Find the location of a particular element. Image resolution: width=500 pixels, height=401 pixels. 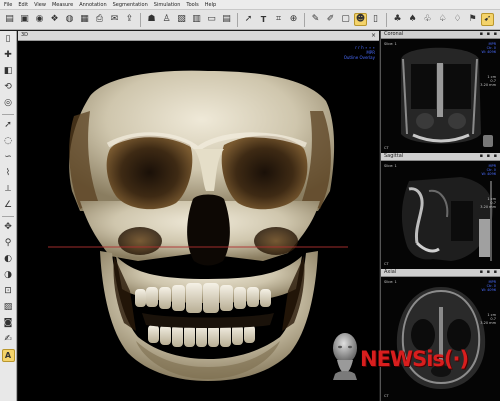

axial-panel-header: Axial ▪ ▪ ▪ is located at coordinates (440, 273).